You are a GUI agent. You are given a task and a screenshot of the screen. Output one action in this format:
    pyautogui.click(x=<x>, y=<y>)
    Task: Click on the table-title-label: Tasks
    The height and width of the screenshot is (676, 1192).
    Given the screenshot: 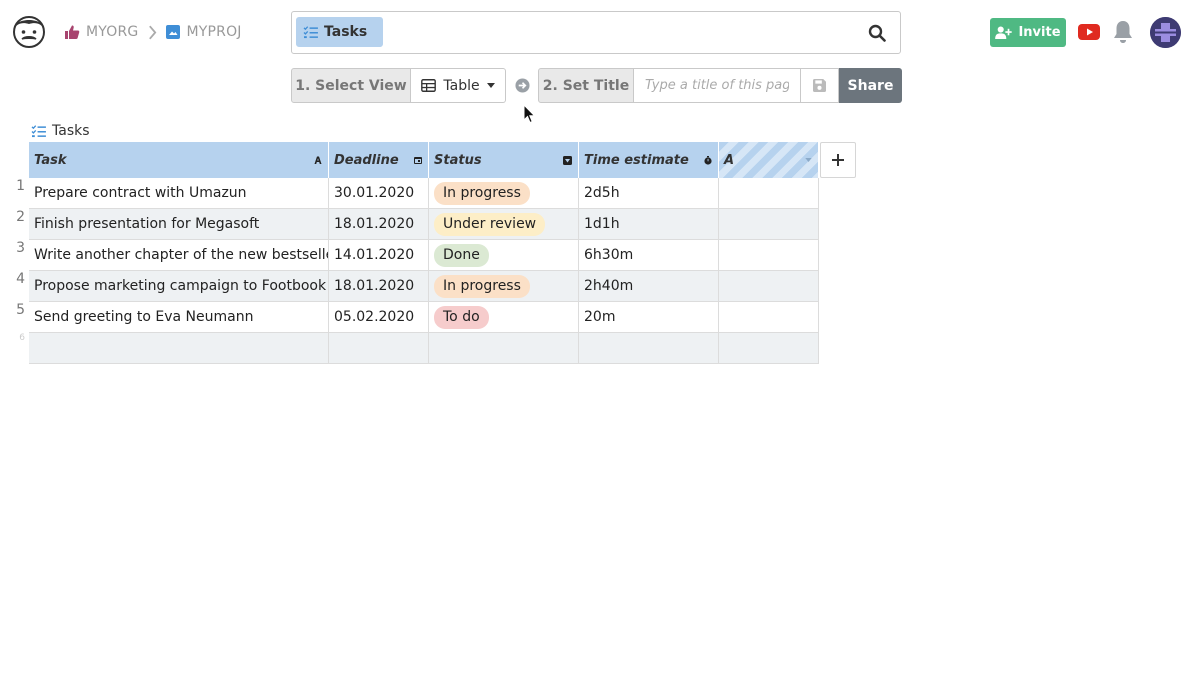 What is the action you would take?
    pyautogui.click(x=71, y=131)
    